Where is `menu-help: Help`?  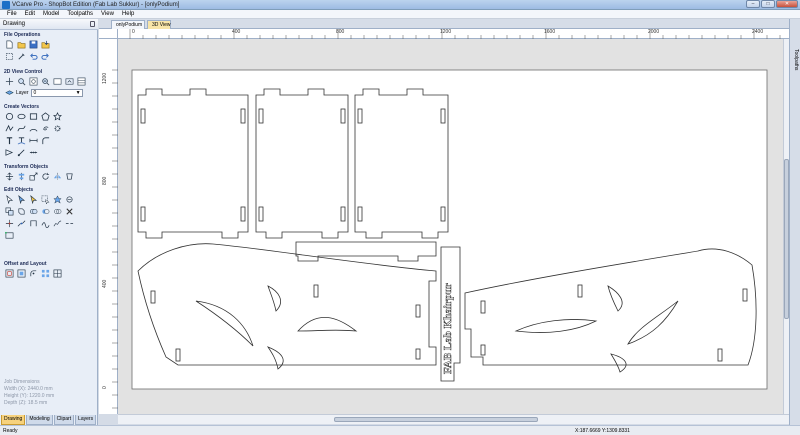 menu-help: Help is located at coordinates (128, 14).